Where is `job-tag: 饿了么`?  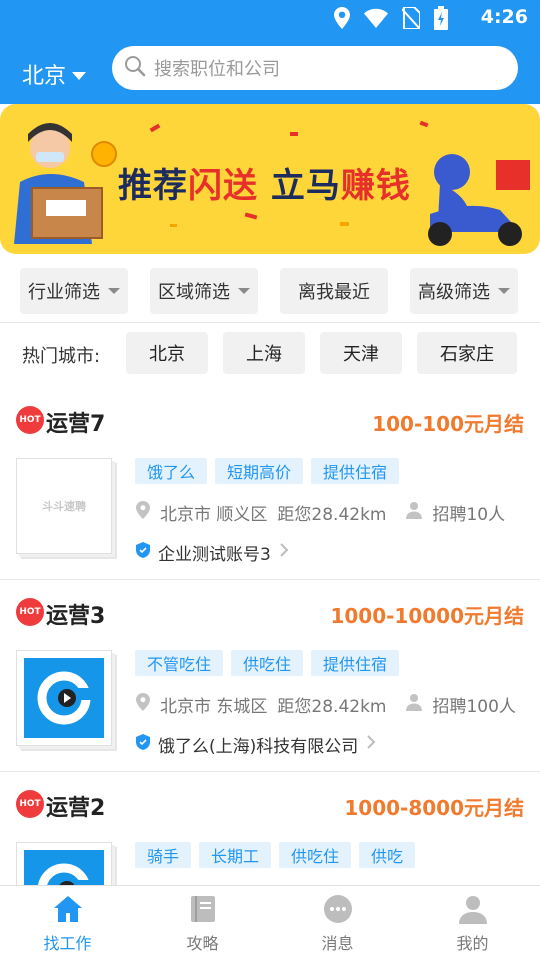 job-tag: 饿了么 is located at coordinates (171, 471).